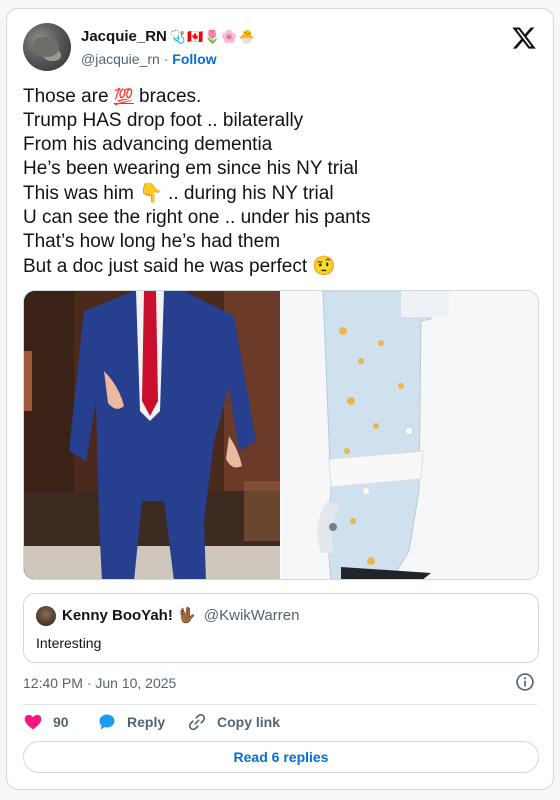 This screenshot has height=800, width=560. I want to click on copy-link-label: Copy link, so click(249, 722).